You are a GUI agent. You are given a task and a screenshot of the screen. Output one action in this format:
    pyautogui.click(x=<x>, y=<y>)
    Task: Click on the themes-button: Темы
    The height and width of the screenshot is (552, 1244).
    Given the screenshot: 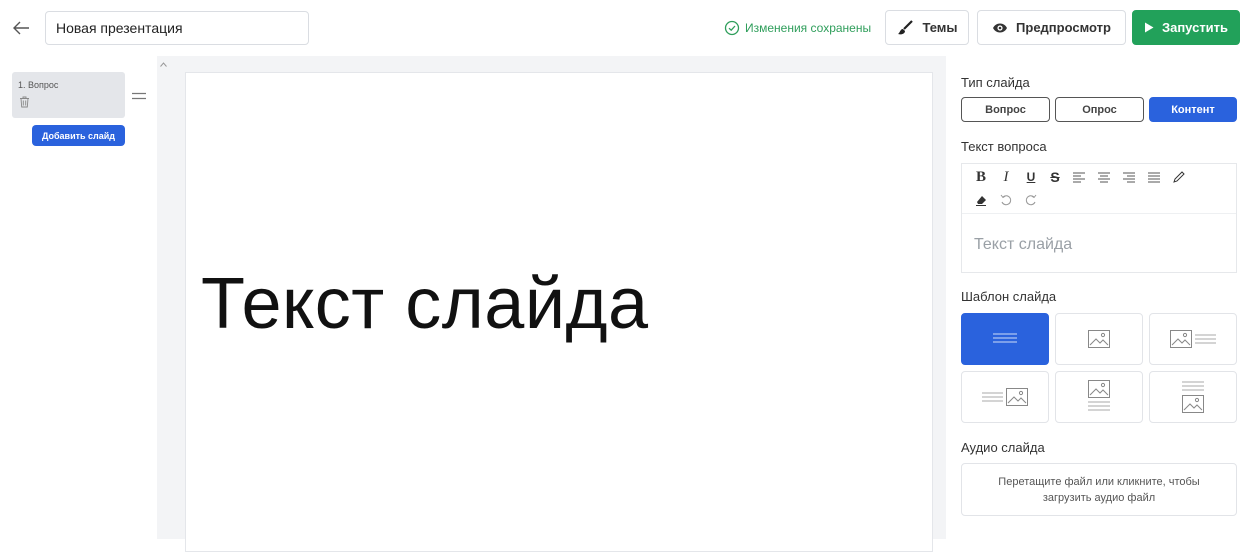 What is the action you would take?
    pyautogui.click(x=927, y=27)
    